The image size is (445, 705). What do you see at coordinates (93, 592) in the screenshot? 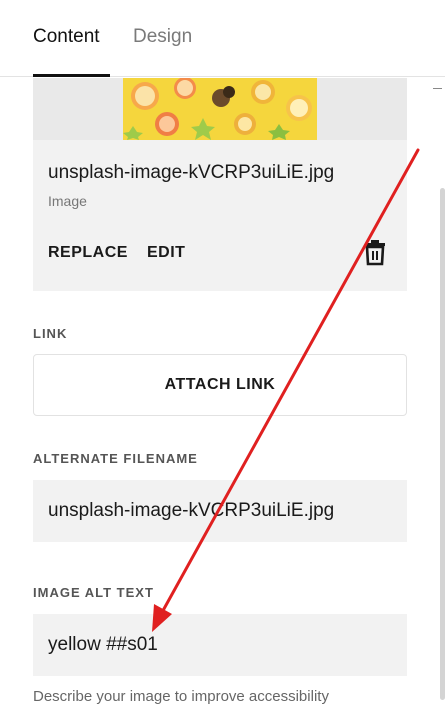
I see `alt-text-label: IMAGE ALT TEXT` at bounding box center [93, 592].